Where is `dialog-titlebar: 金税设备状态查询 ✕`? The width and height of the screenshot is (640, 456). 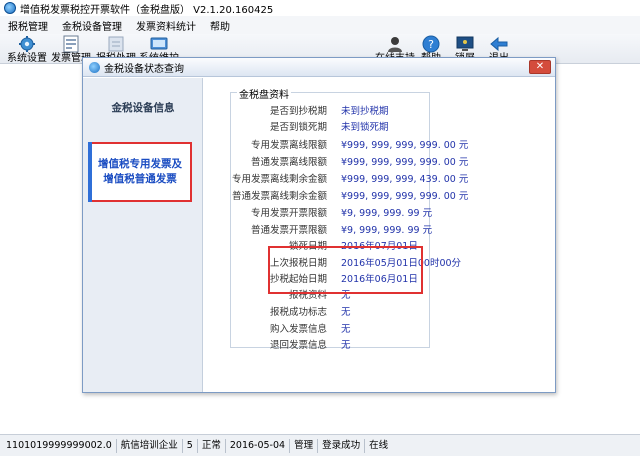
dialog-titlebar: 金税设备状态查询 ✕ is located at coordinates (319, 67).